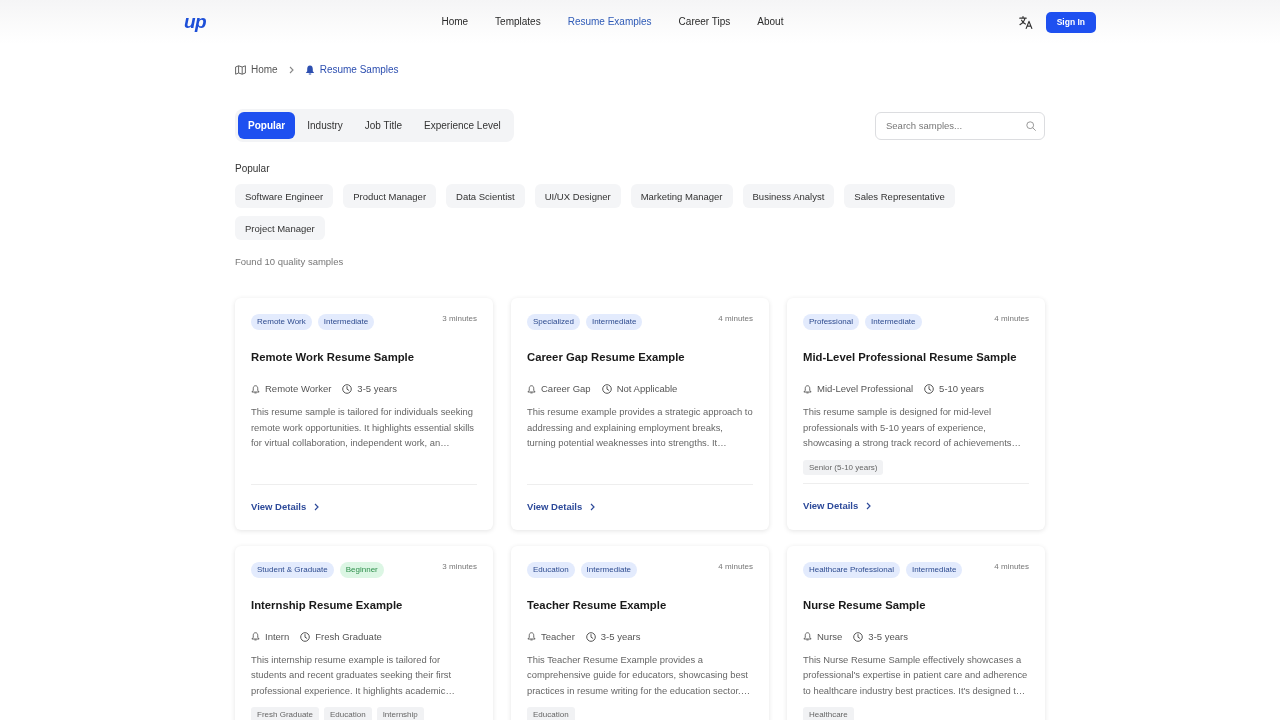  What do you see at coordinates (961, 389) in the screenshot?
I see `experience-text: 5-10 years` at bounding box center [961, 389].